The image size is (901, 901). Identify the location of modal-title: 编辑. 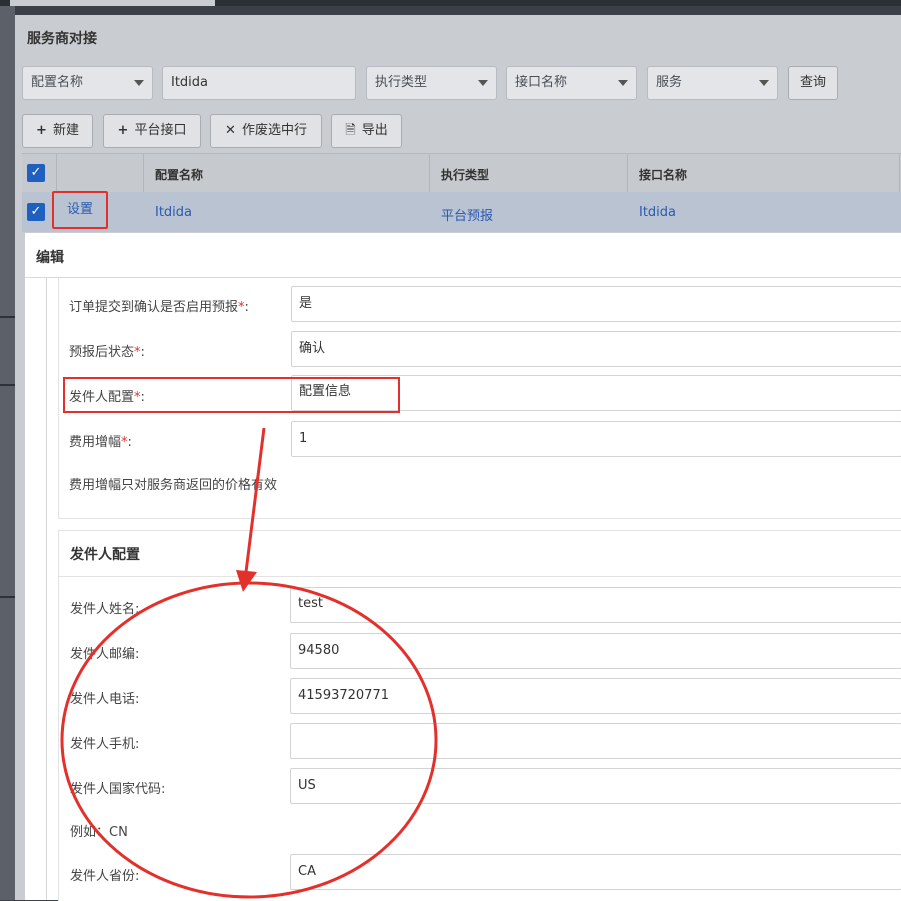
(50, 258).